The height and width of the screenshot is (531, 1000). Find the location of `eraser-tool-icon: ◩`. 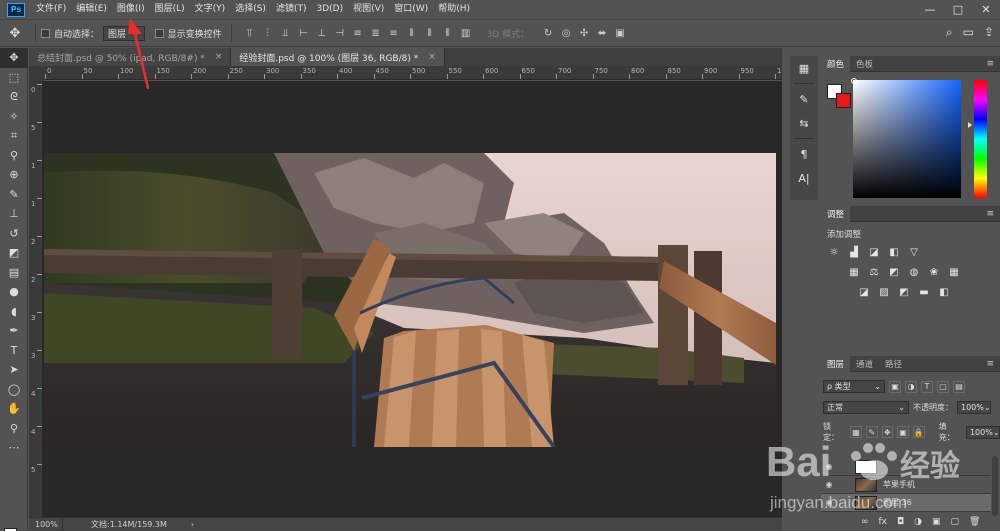

eraser-tool-icon: ◩ is located at coordinates (14, 253).